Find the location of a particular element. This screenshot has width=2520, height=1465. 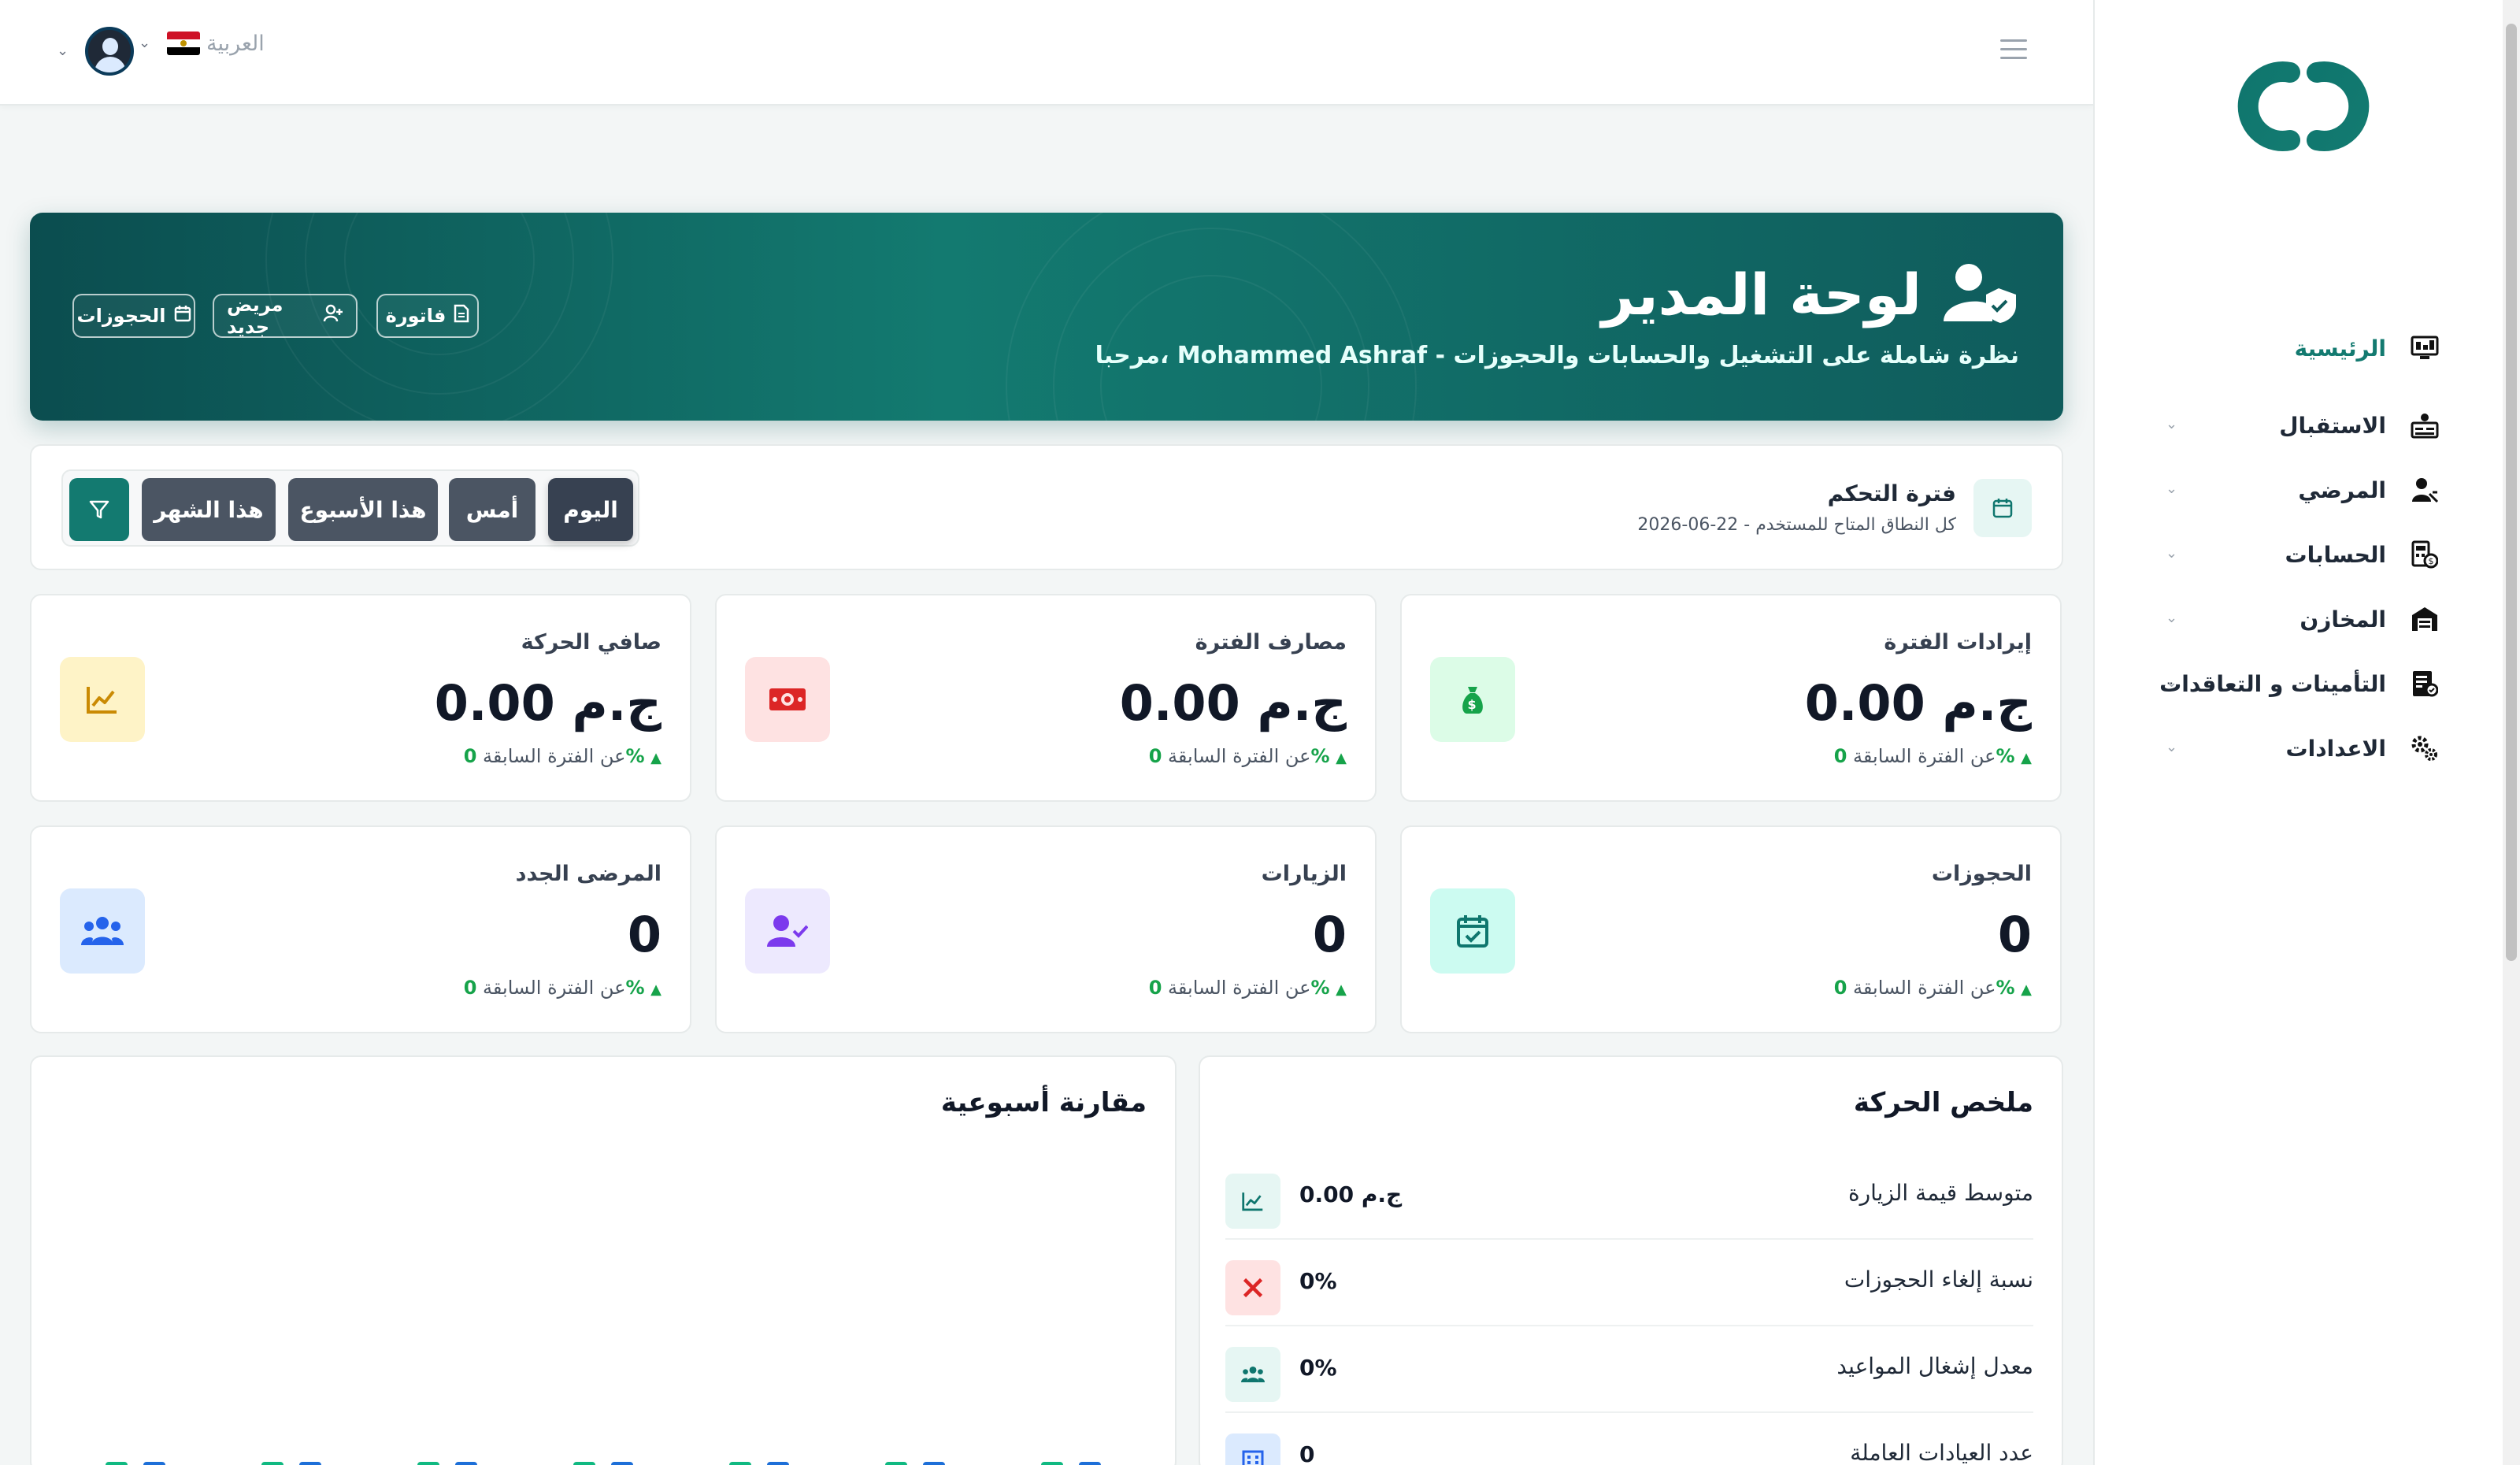

sidebar-item-home: الرئيسية is located at coordinates (2274, 348).